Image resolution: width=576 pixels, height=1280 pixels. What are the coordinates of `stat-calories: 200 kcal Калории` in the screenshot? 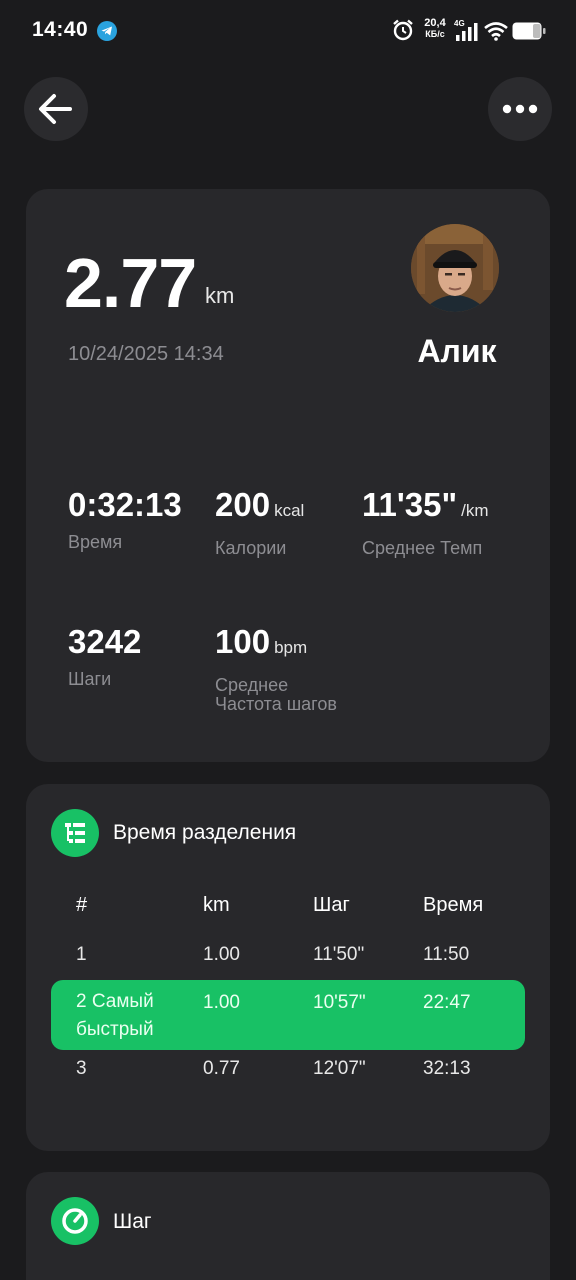 It's located at (260, 522).